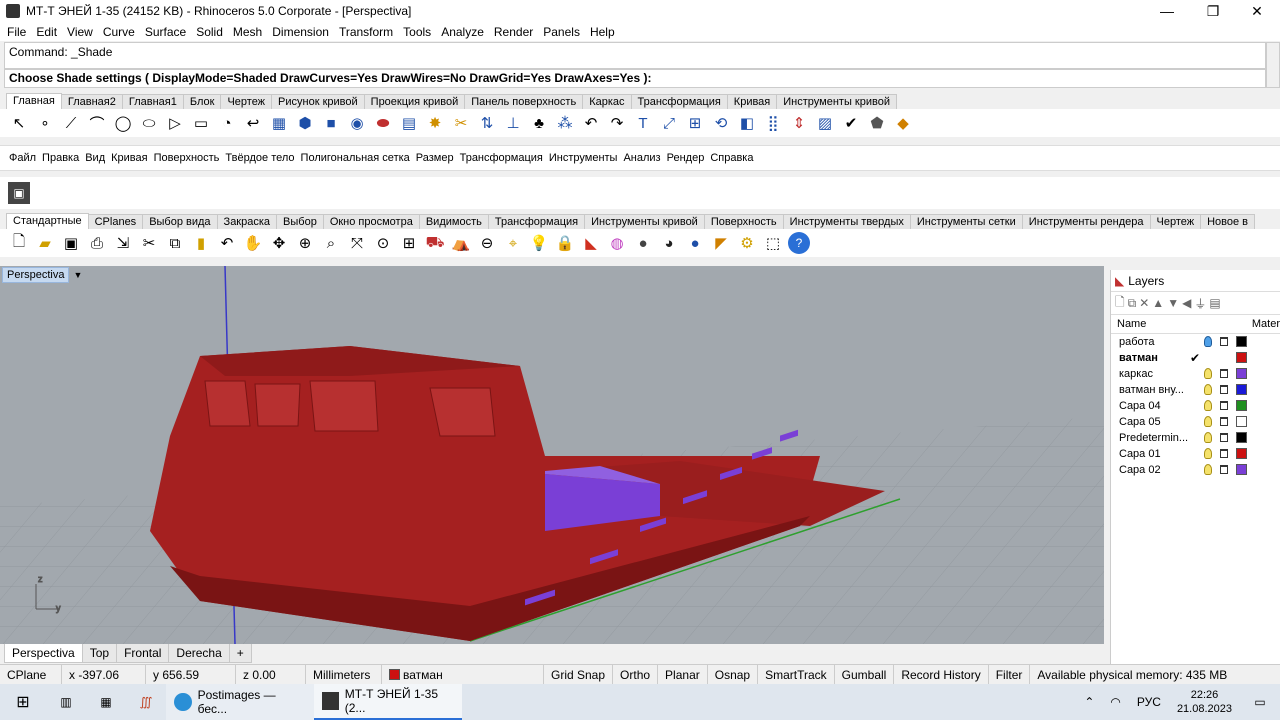 This screenshot has width=1280, height=720. Describe the element at coordinates (453, 221) in the screenshot. I see `tab-vidimost: Видимость` at that location.